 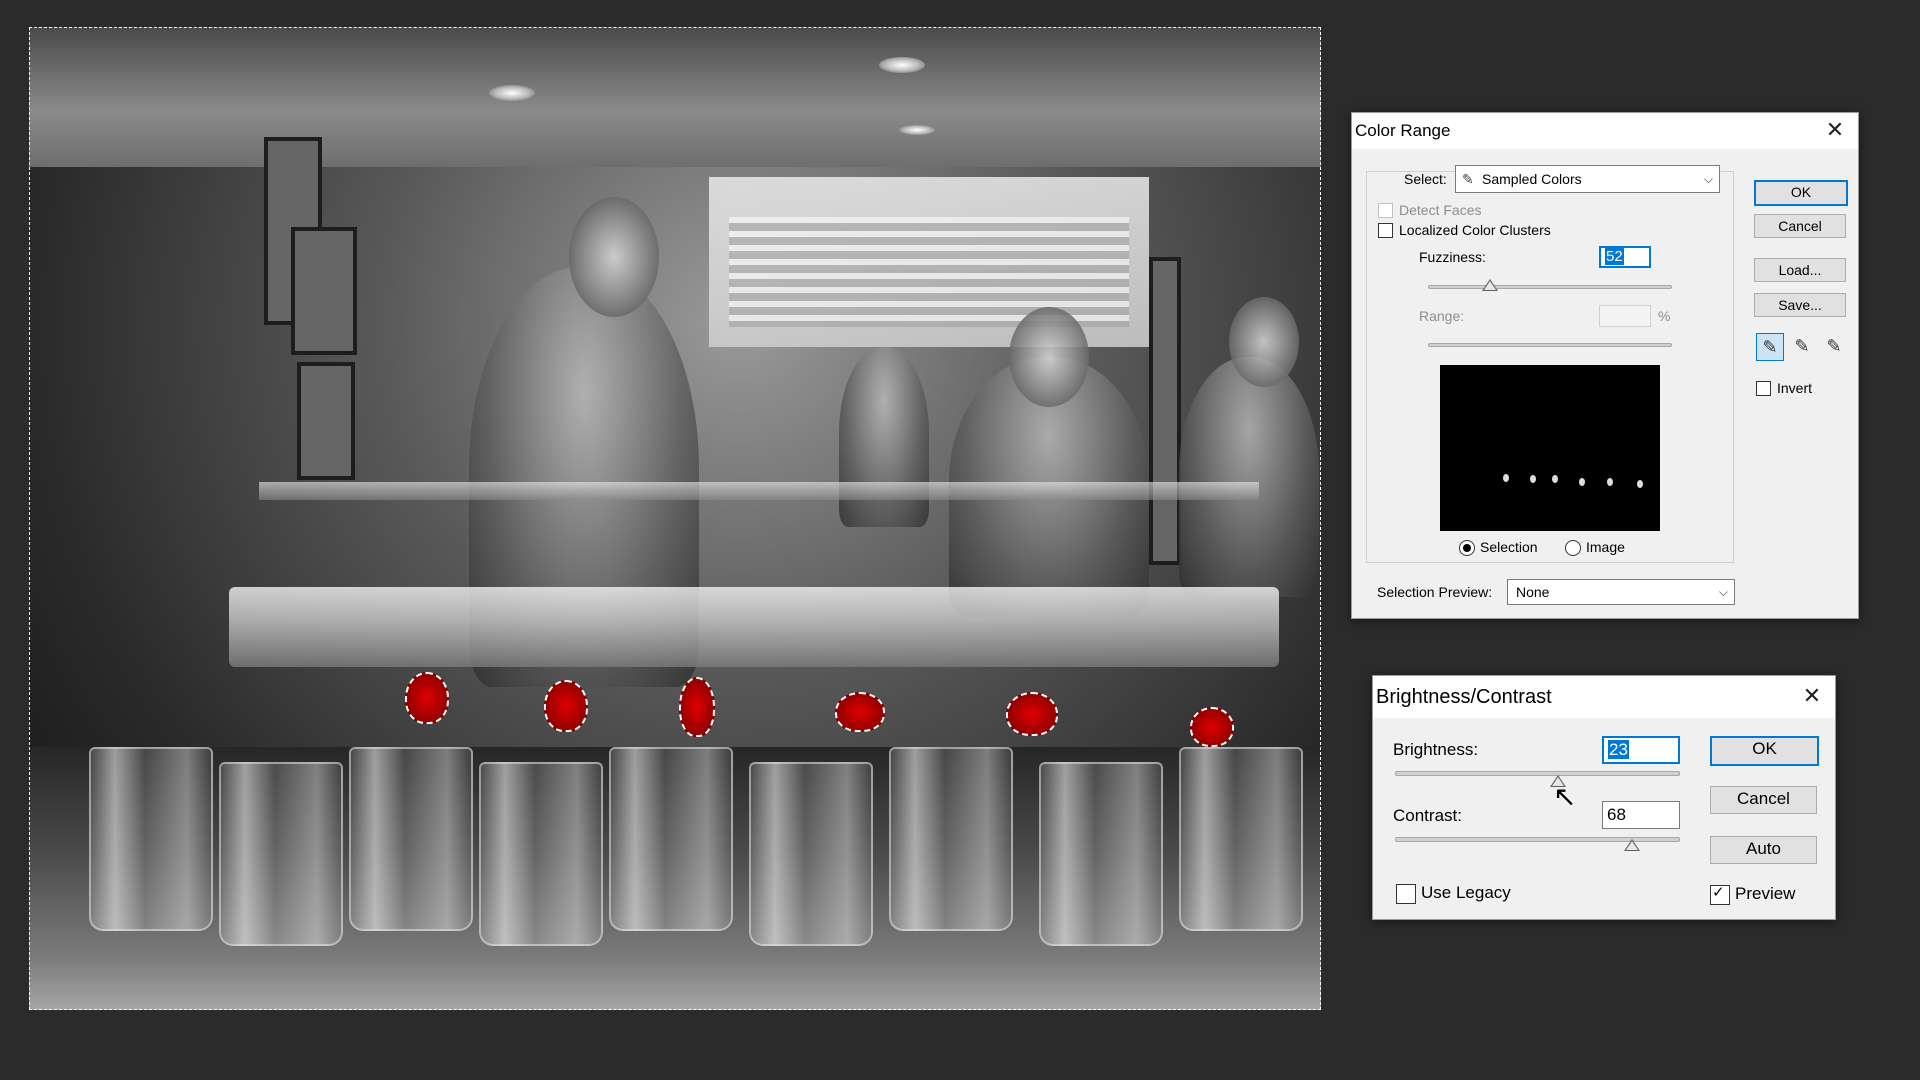 What do you see at coordinates (1616, 814) in the screenshot?
I see `contrast-value: 68` at bounding box center [1616, 814].